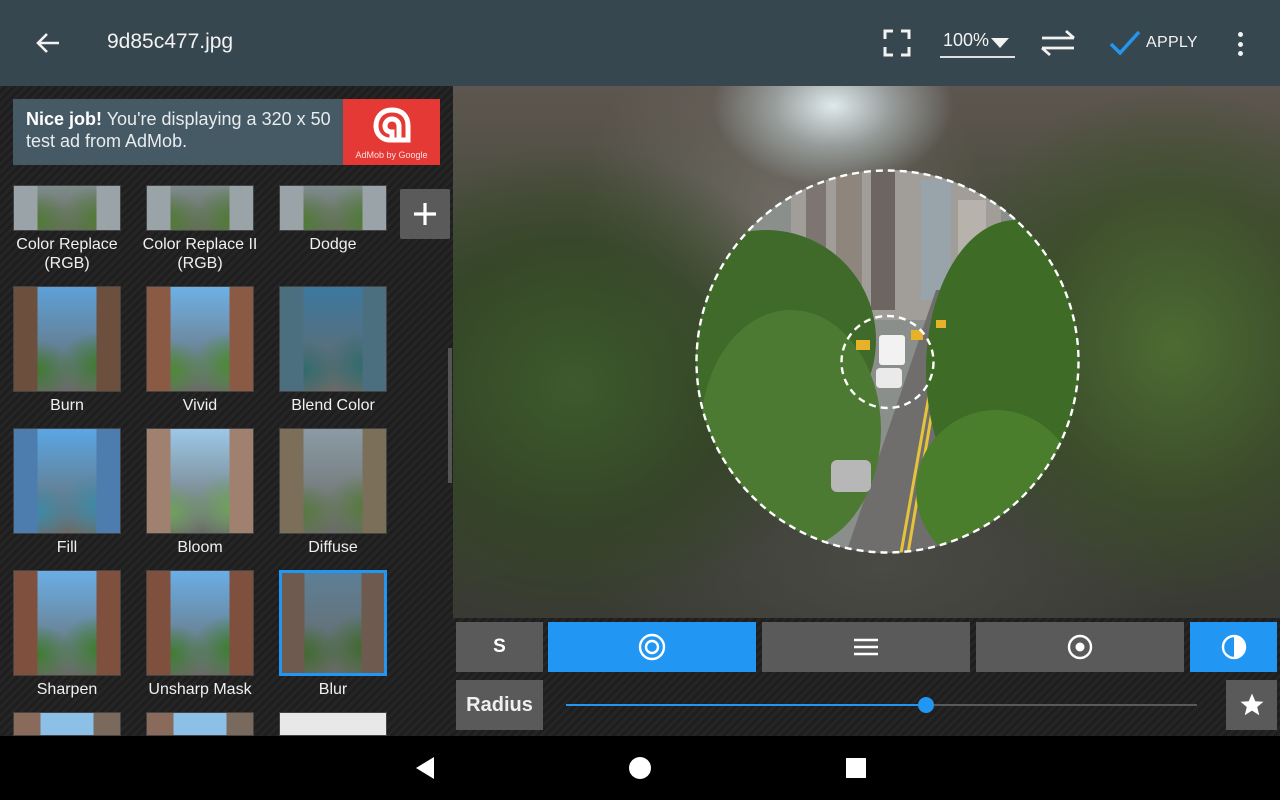 The height and width of the screenshot is (800, 1280). I want to click on effect-label: Vivid, so click(200, 405).